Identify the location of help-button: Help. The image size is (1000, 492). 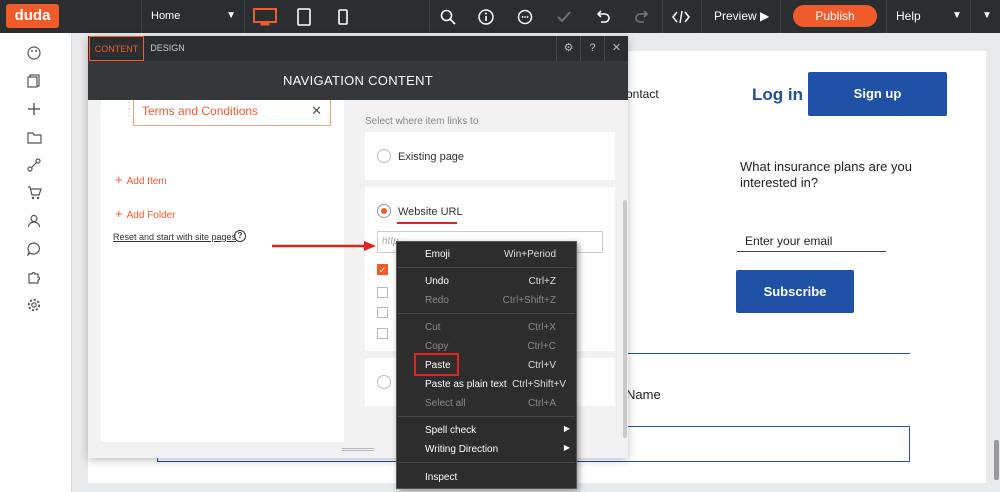
(908, 16).